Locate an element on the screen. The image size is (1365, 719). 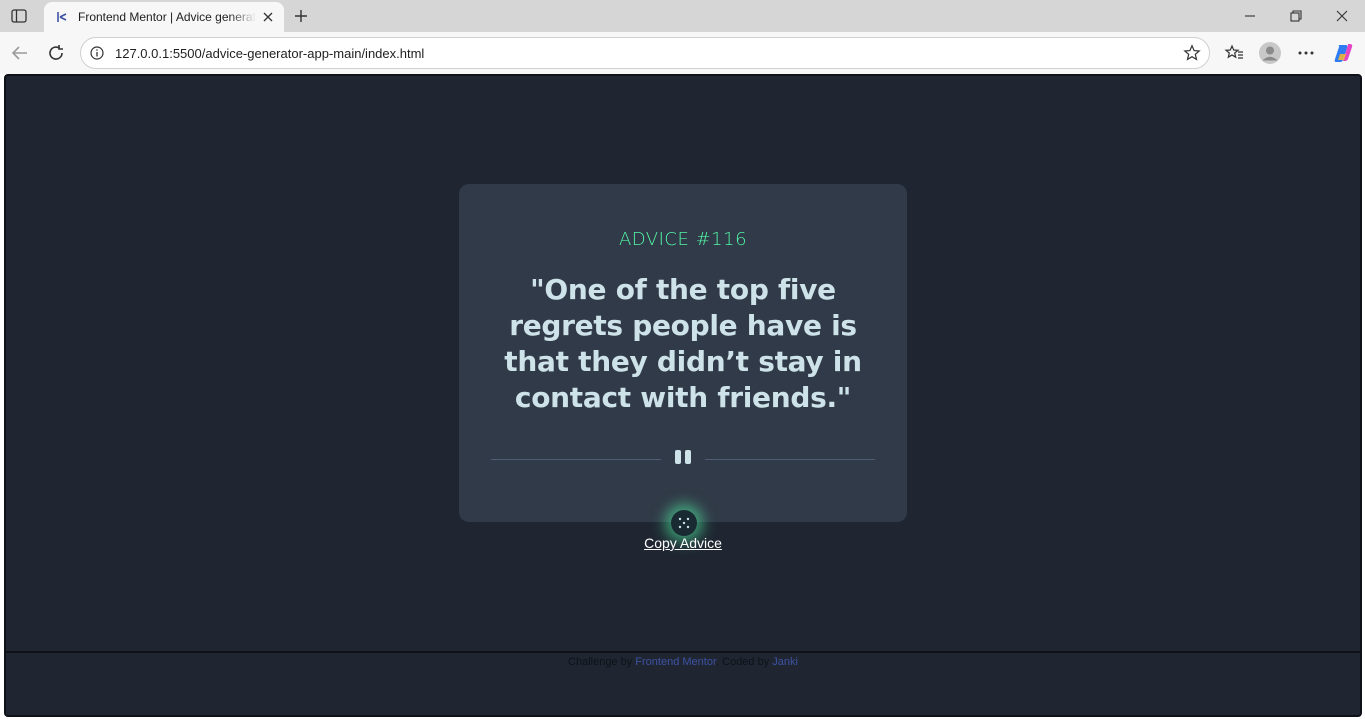
browser-tab: Frontend Mentor | Advice generator app is located at coordinates (164, 17).